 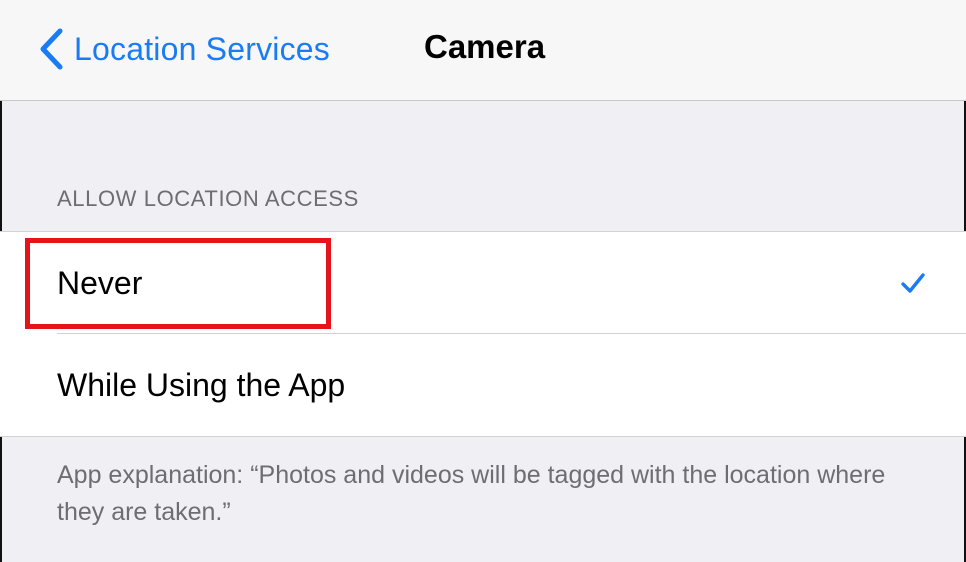 I want to click on section-header: ALLOW LOCATION ACCESS, so click(x=208, y=198).